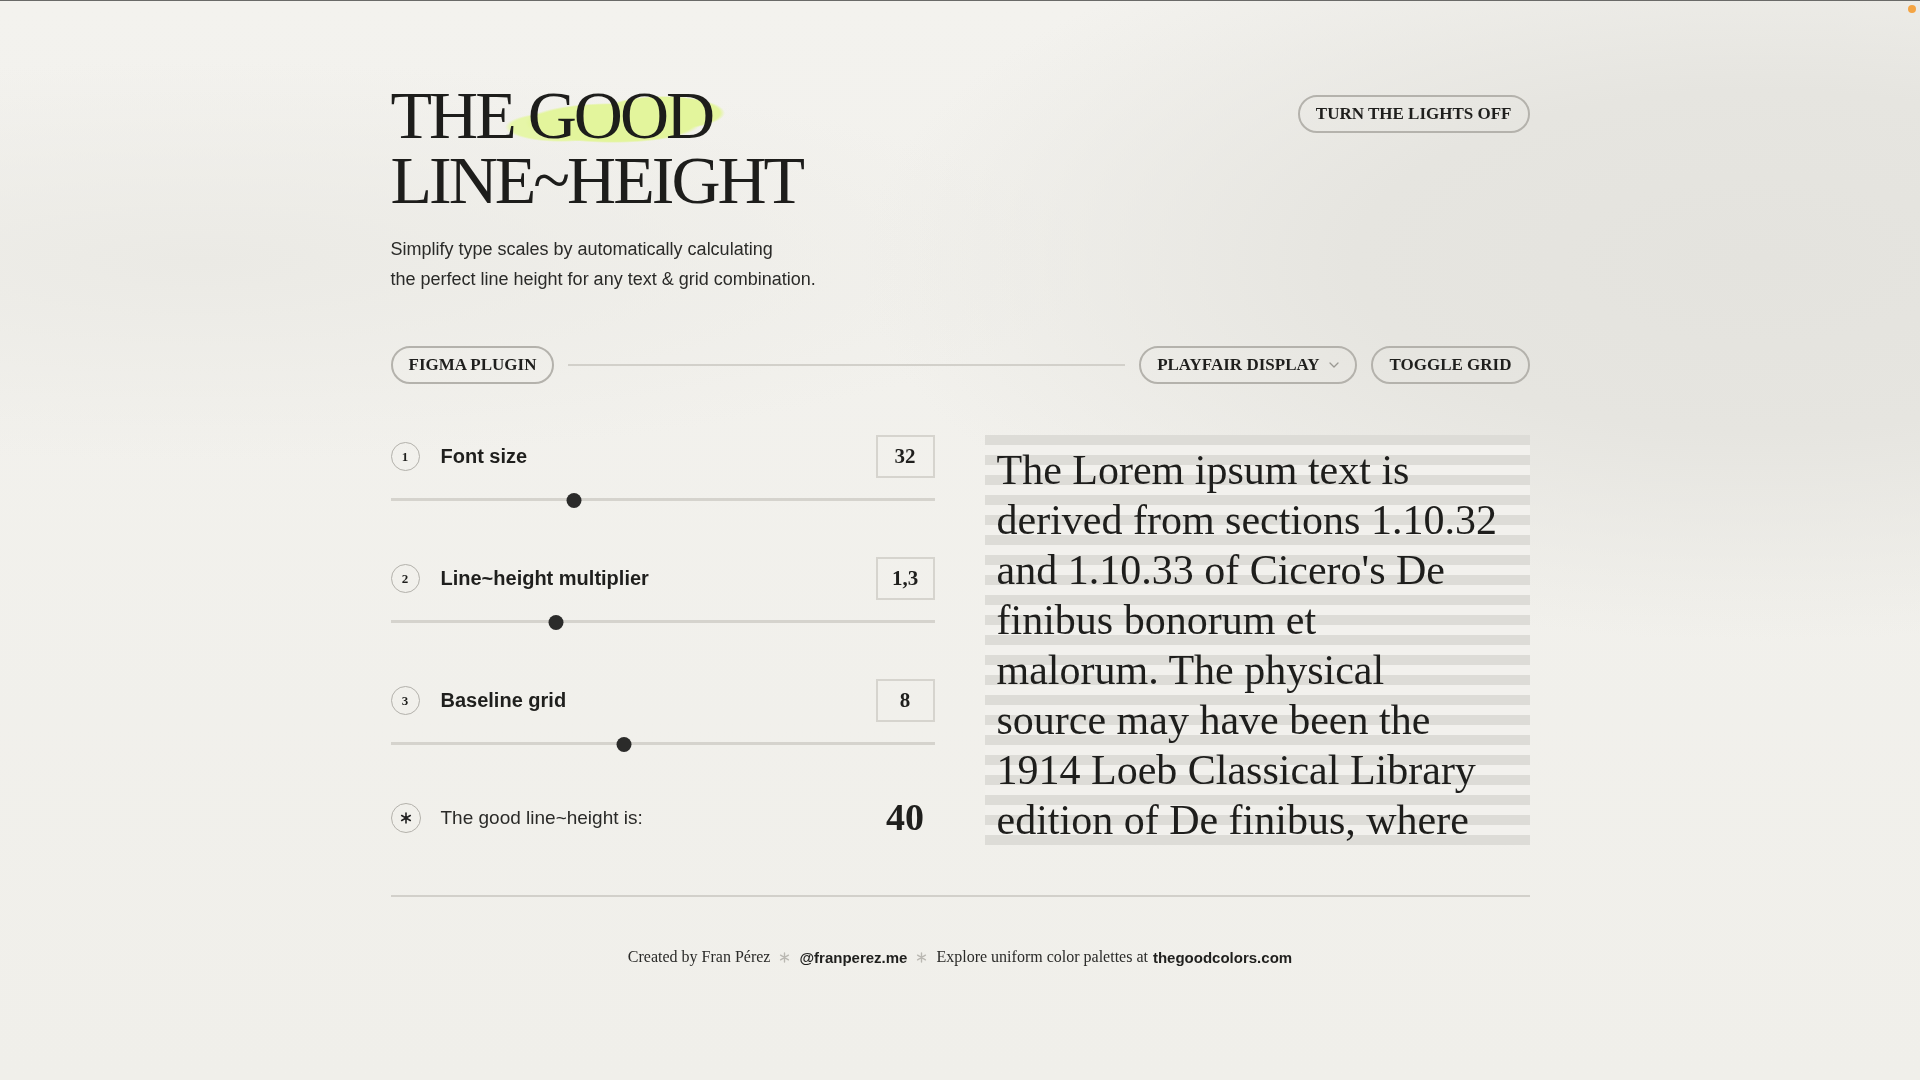 Image resolution: width=1920 pixels, height=1080 pixels. Describe the element at coordinates (699, 957) in the screenshot. I see `footer-text: Created by Fran Pérez` at that location.